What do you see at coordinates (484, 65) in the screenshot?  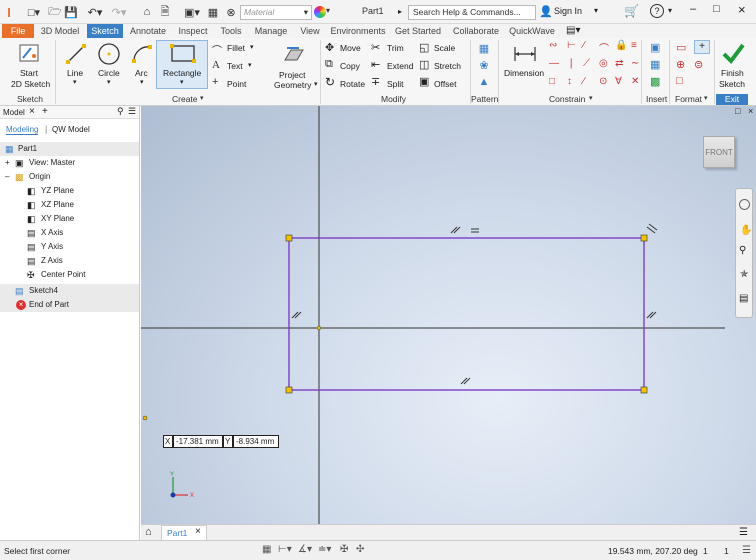 I see `circular-pattern-icon: ❀` at bounding box center [484, 65].